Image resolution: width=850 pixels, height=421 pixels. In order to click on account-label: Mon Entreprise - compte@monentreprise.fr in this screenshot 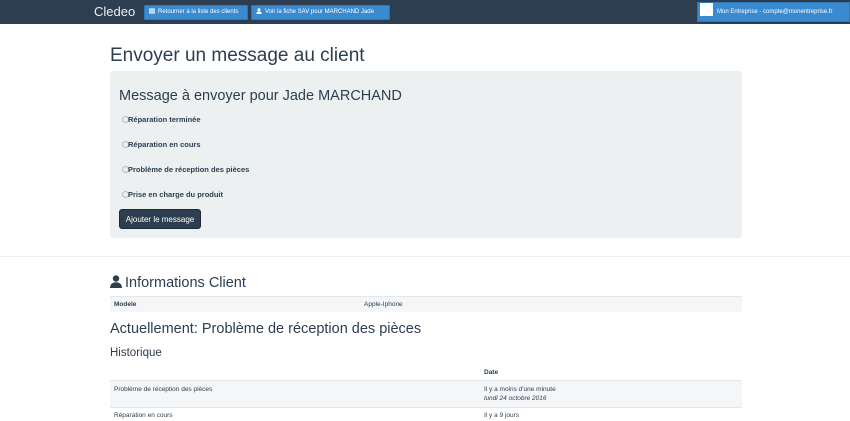, I will do `click(775, 12)`.